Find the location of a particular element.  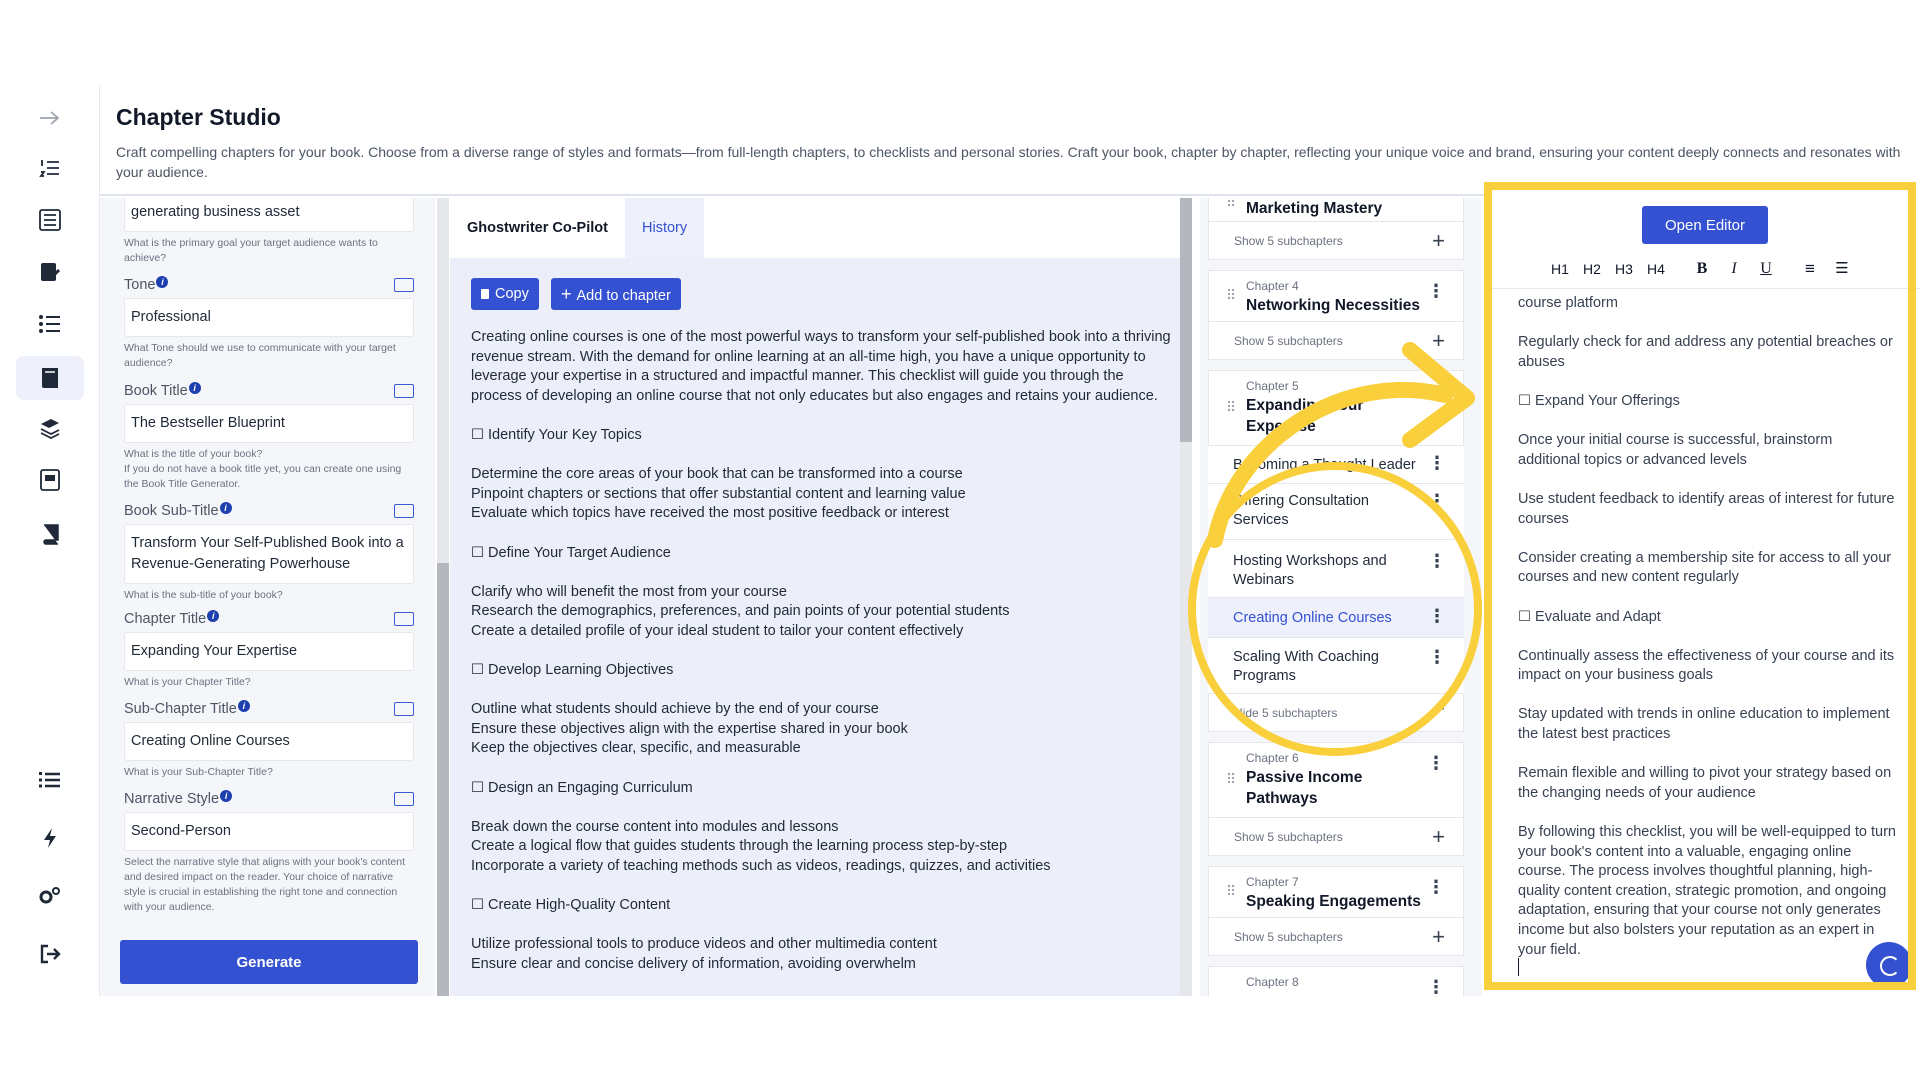

numbered-list-icon is located at coordinates (50, 168).